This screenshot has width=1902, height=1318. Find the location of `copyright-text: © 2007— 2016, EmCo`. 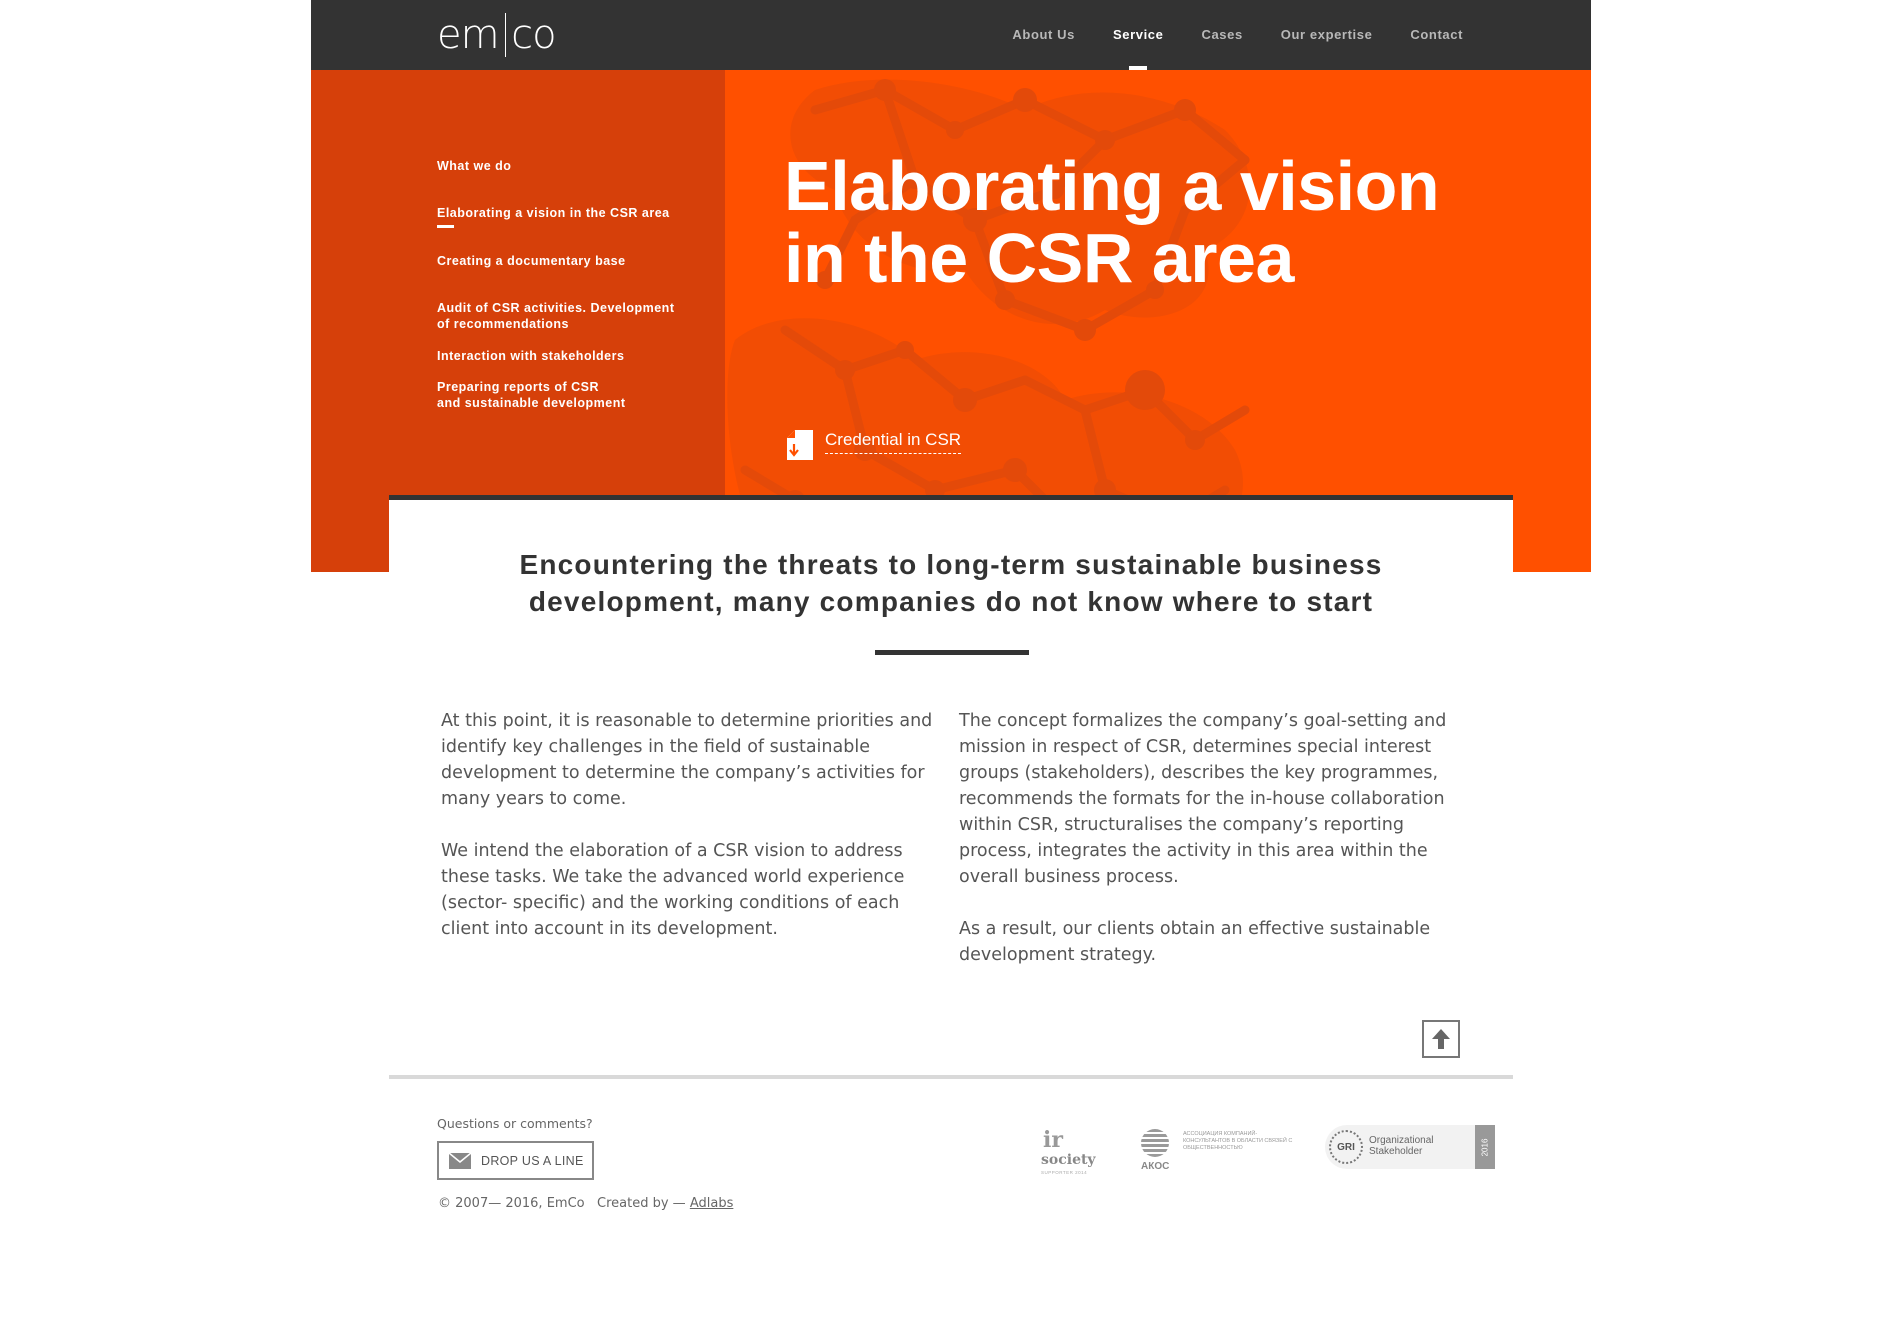

copyright-text: © 2007— 2016, EmCo is located at coordinates (511, 1203).